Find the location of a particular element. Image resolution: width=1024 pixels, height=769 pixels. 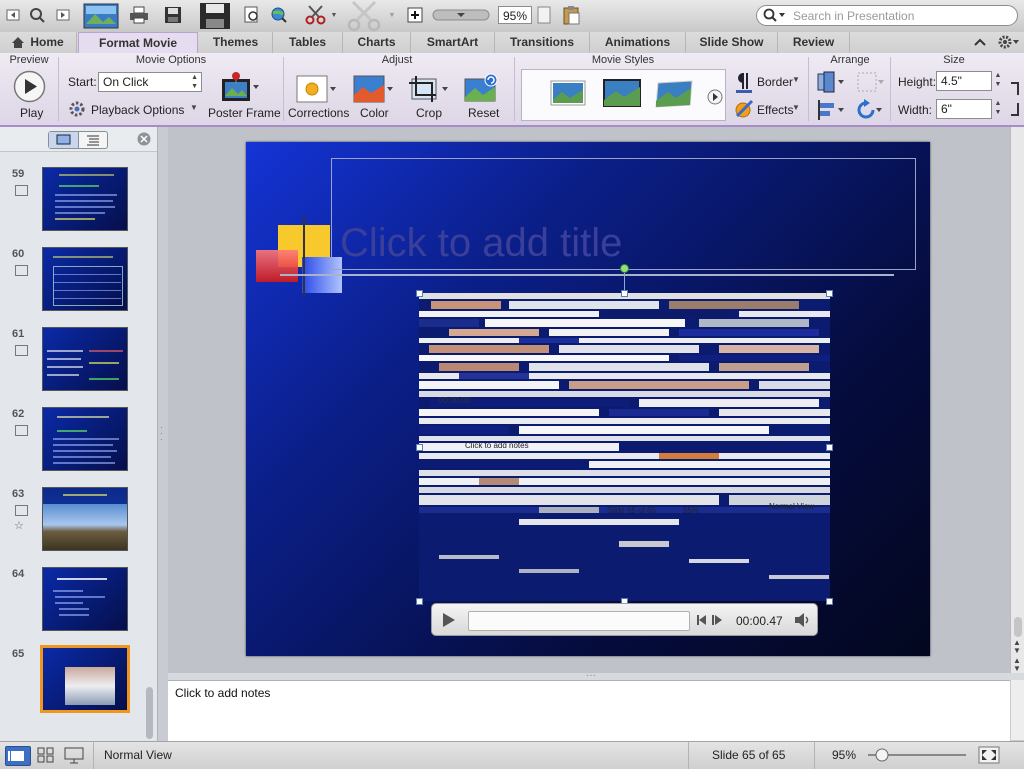

gear-icon is located at coordinates (1009, 43).